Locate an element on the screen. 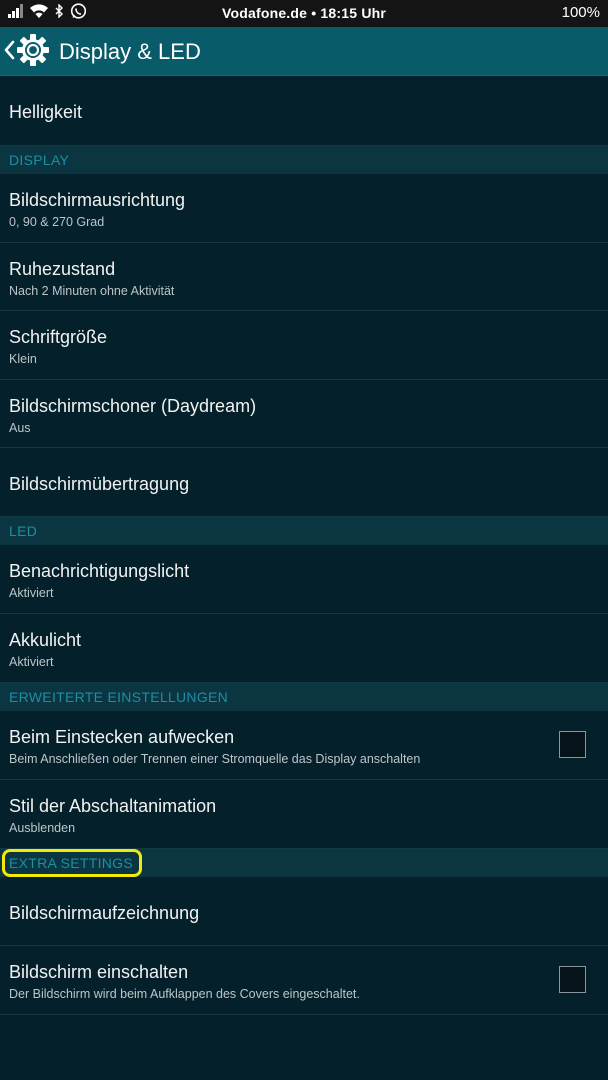 The width and height of the screenshot is (608, 1080). screen-on-checkbox is located at coordinates (572, 979).